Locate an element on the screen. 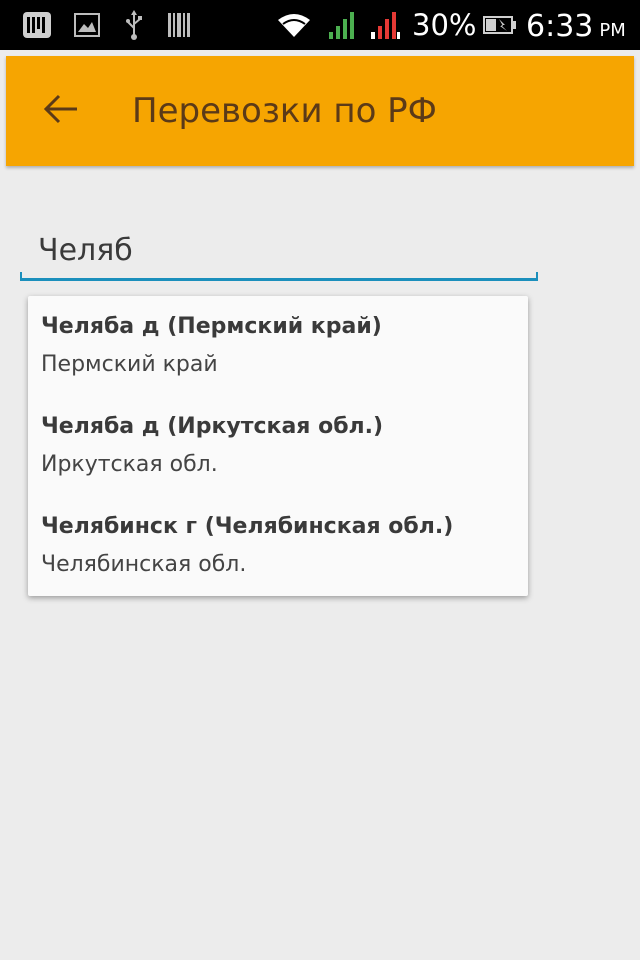 This screenshot has height=960, width=640. app-bar: Перевозки по РФ is located at coordinates (320, 111).